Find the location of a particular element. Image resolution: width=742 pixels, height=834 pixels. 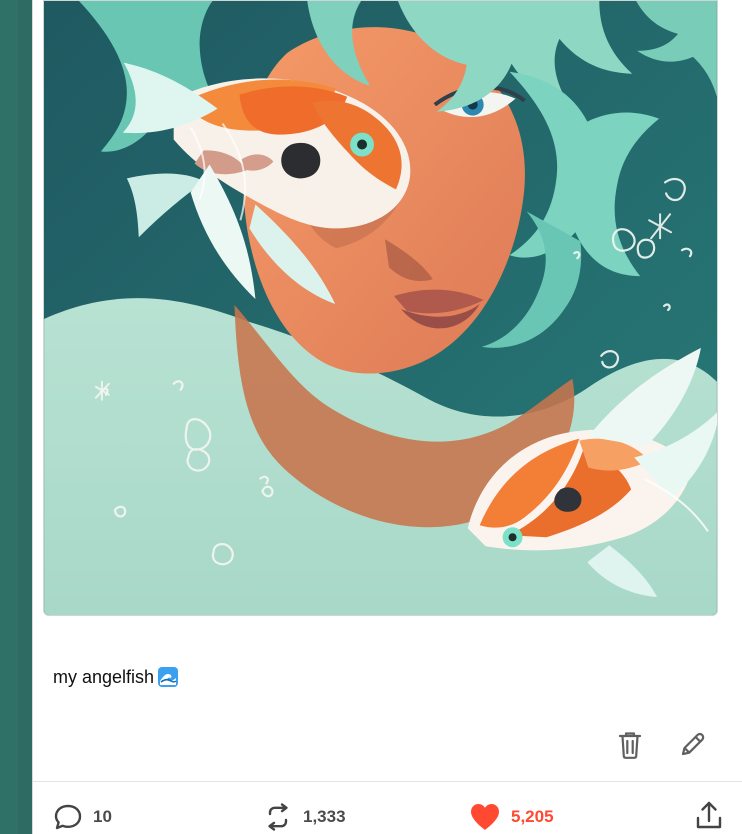

reblogs-count: 1,333 is located at coordinates (324, 816).